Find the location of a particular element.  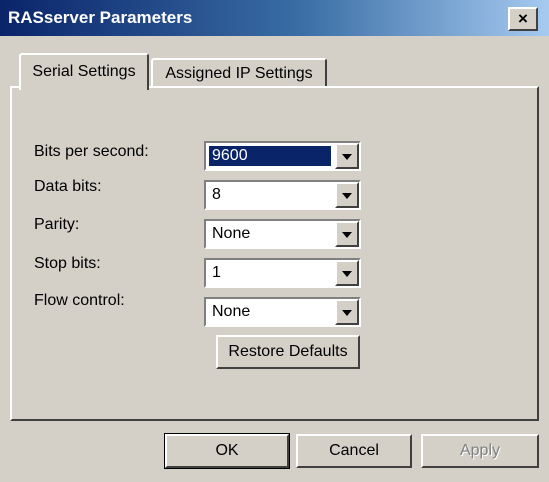

restore-defaults-label: Restore Defaults is located at coordinates (288, 351).